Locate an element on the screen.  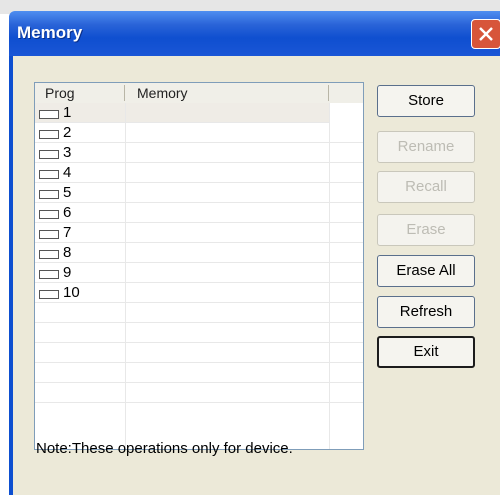
list-item: 1 is located at coordinates (199, 113).